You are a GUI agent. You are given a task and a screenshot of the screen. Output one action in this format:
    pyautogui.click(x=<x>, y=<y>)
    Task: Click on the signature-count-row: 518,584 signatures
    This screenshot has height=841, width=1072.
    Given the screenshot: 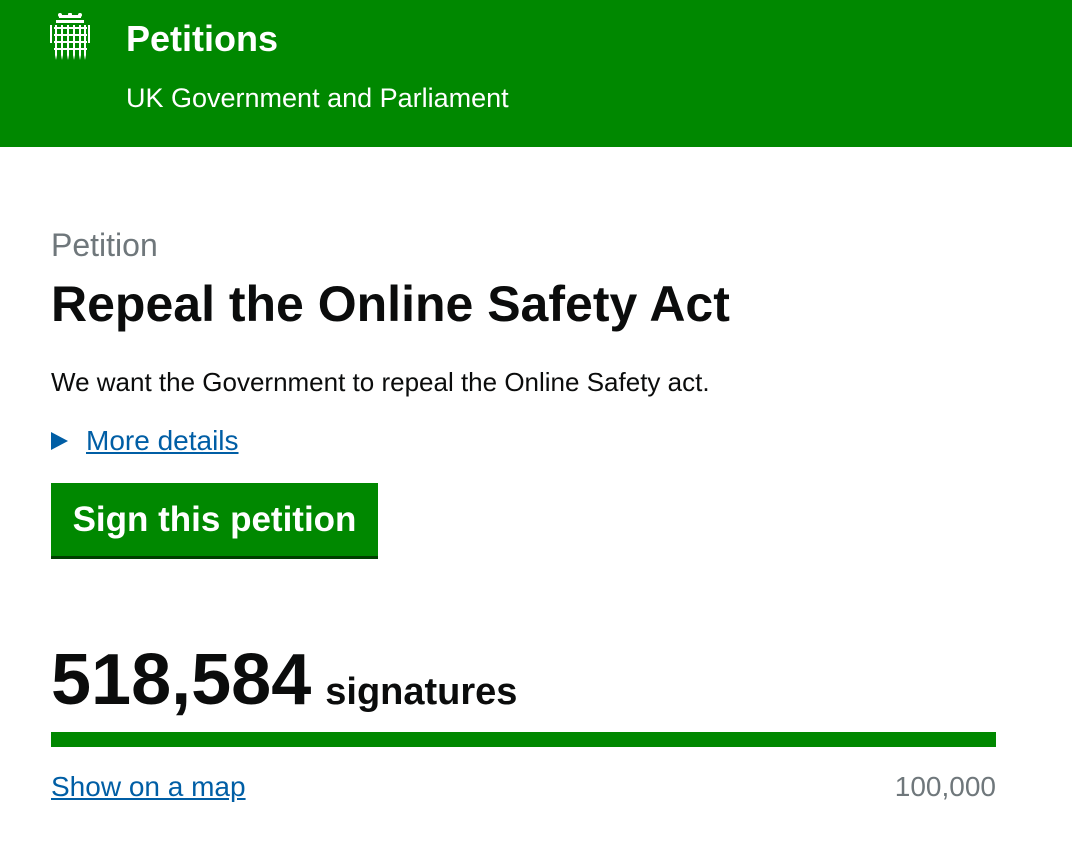 What is the action you would take?
    pyautogui.click(x=284, y=680)
    